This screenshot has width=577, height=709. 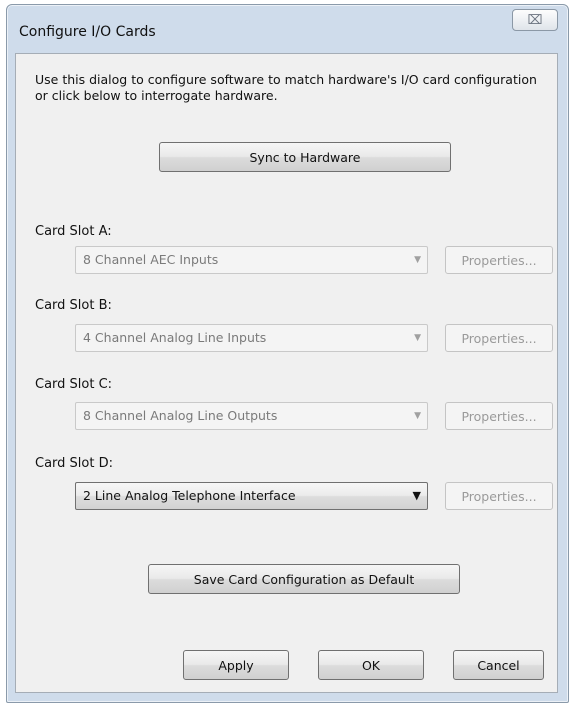 I want to click on close-icon: ⌧, so click(x=535, y=20).